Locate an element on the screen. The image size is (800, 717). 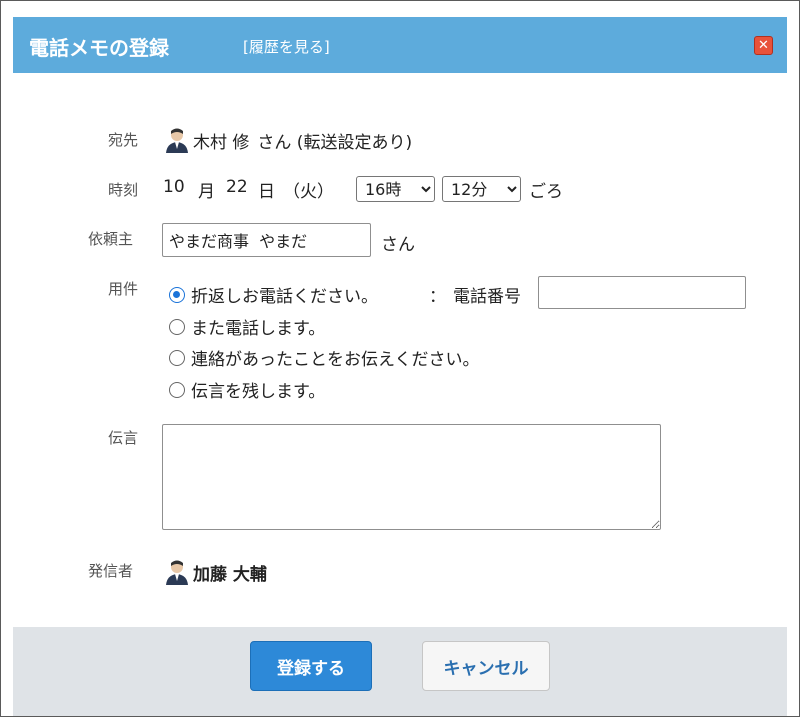
time-day: 22 is located at coordinates (237, 187).